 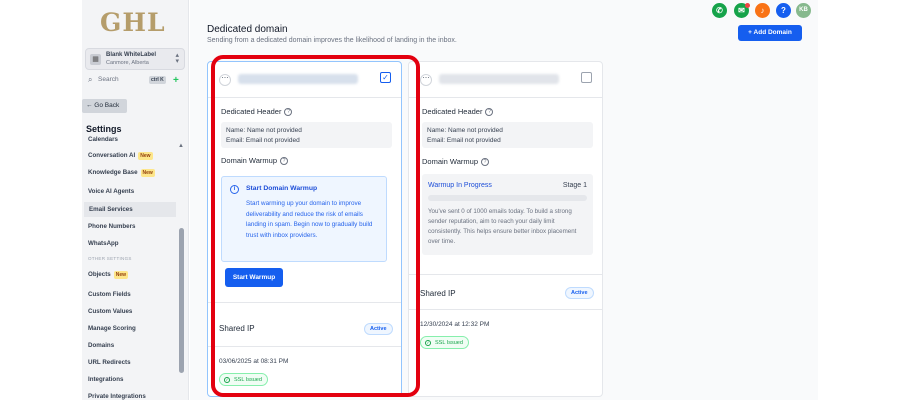 What do you see at coordinates (428, 343) in the screenshot?
I see `check-circle-icon: ✓` at bounding box center [428, 343].